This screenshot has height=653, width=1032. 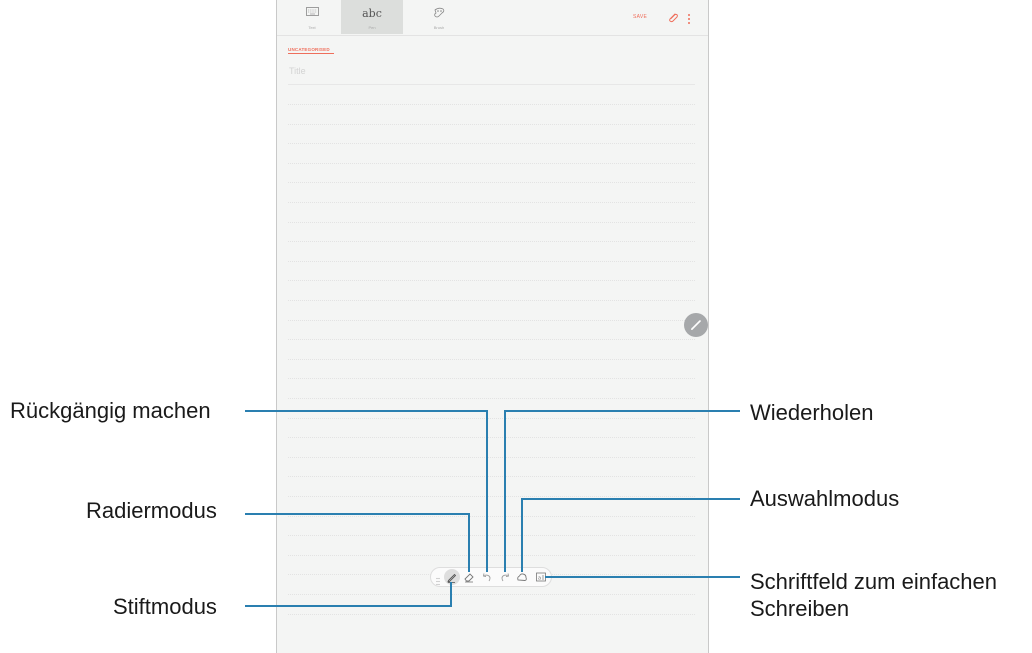 I want to click on tab-pen: abc Pen, so click(x=372, y=17).